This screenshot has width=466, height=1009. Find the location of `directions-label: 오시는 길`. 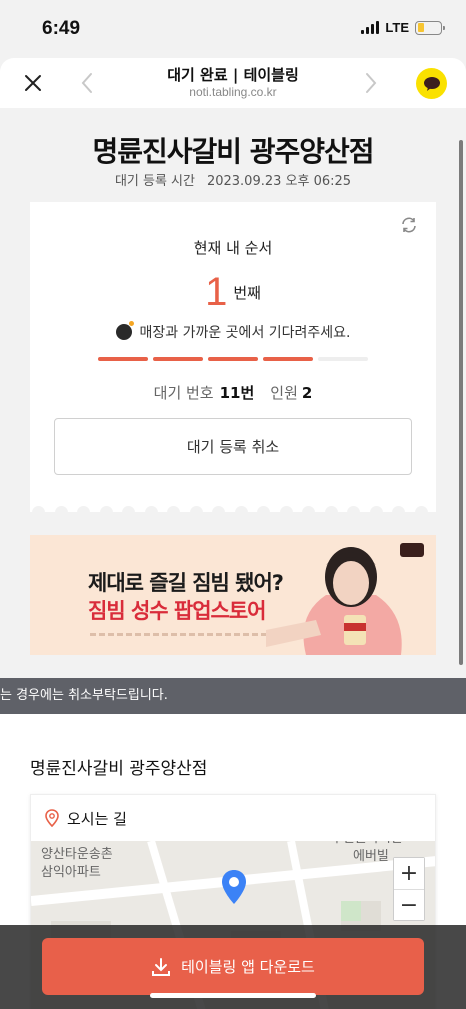

directions-label: 오시는 길 is located at coordinates (97, 818).